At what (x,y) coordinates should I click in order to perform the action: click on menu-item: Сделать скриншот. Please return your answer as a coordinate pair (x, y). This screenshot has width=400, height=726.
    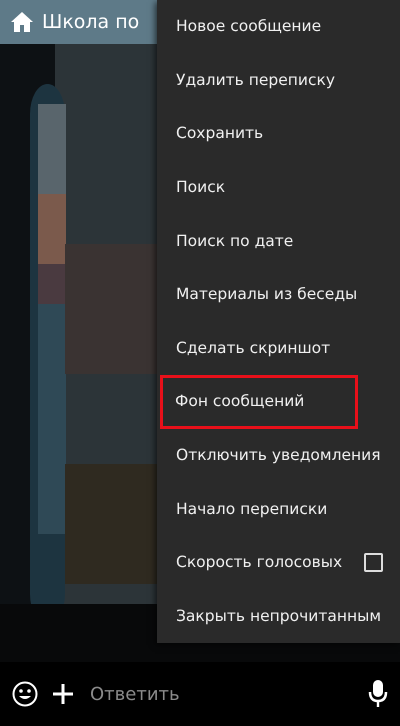
    Looking at the image, I should click on (278, 349).